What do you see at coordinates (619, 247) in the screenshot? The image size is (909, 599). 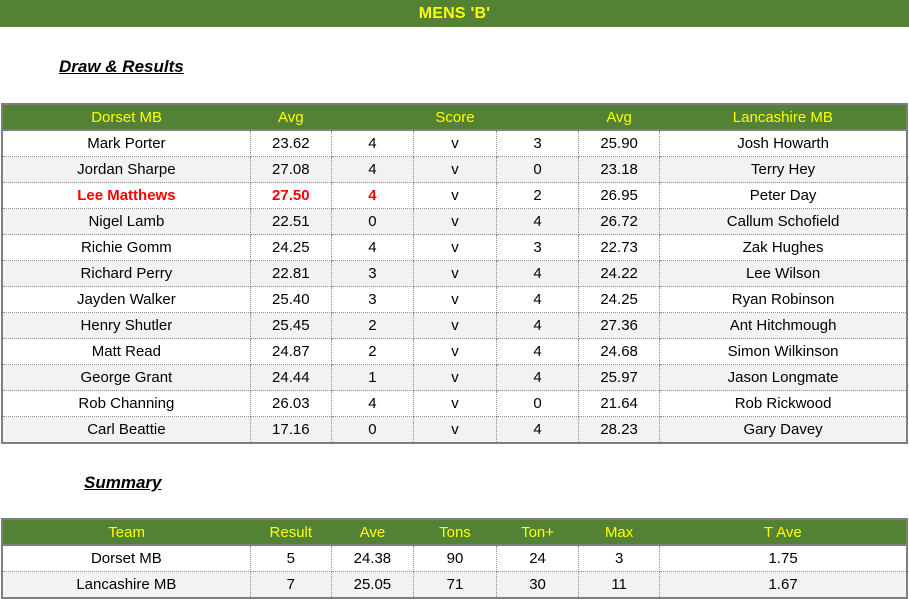 I see `away-avg-cell: 22.73` at bounding box center [619, 247].